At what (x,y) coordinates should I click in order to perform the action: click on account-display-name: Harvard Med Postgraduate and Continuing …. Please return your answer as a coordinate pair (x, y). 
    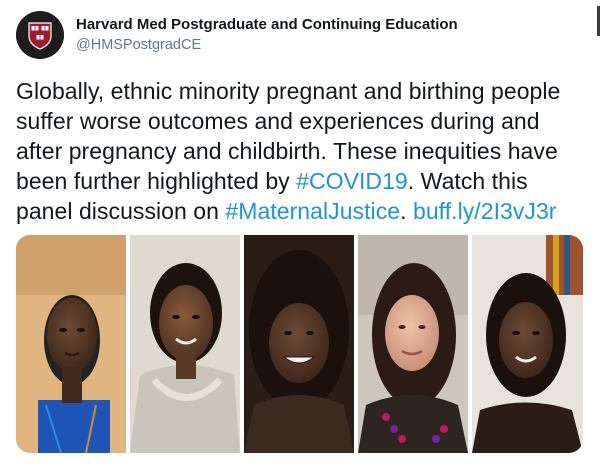
    Looking at the image, I should click on (267, 24).